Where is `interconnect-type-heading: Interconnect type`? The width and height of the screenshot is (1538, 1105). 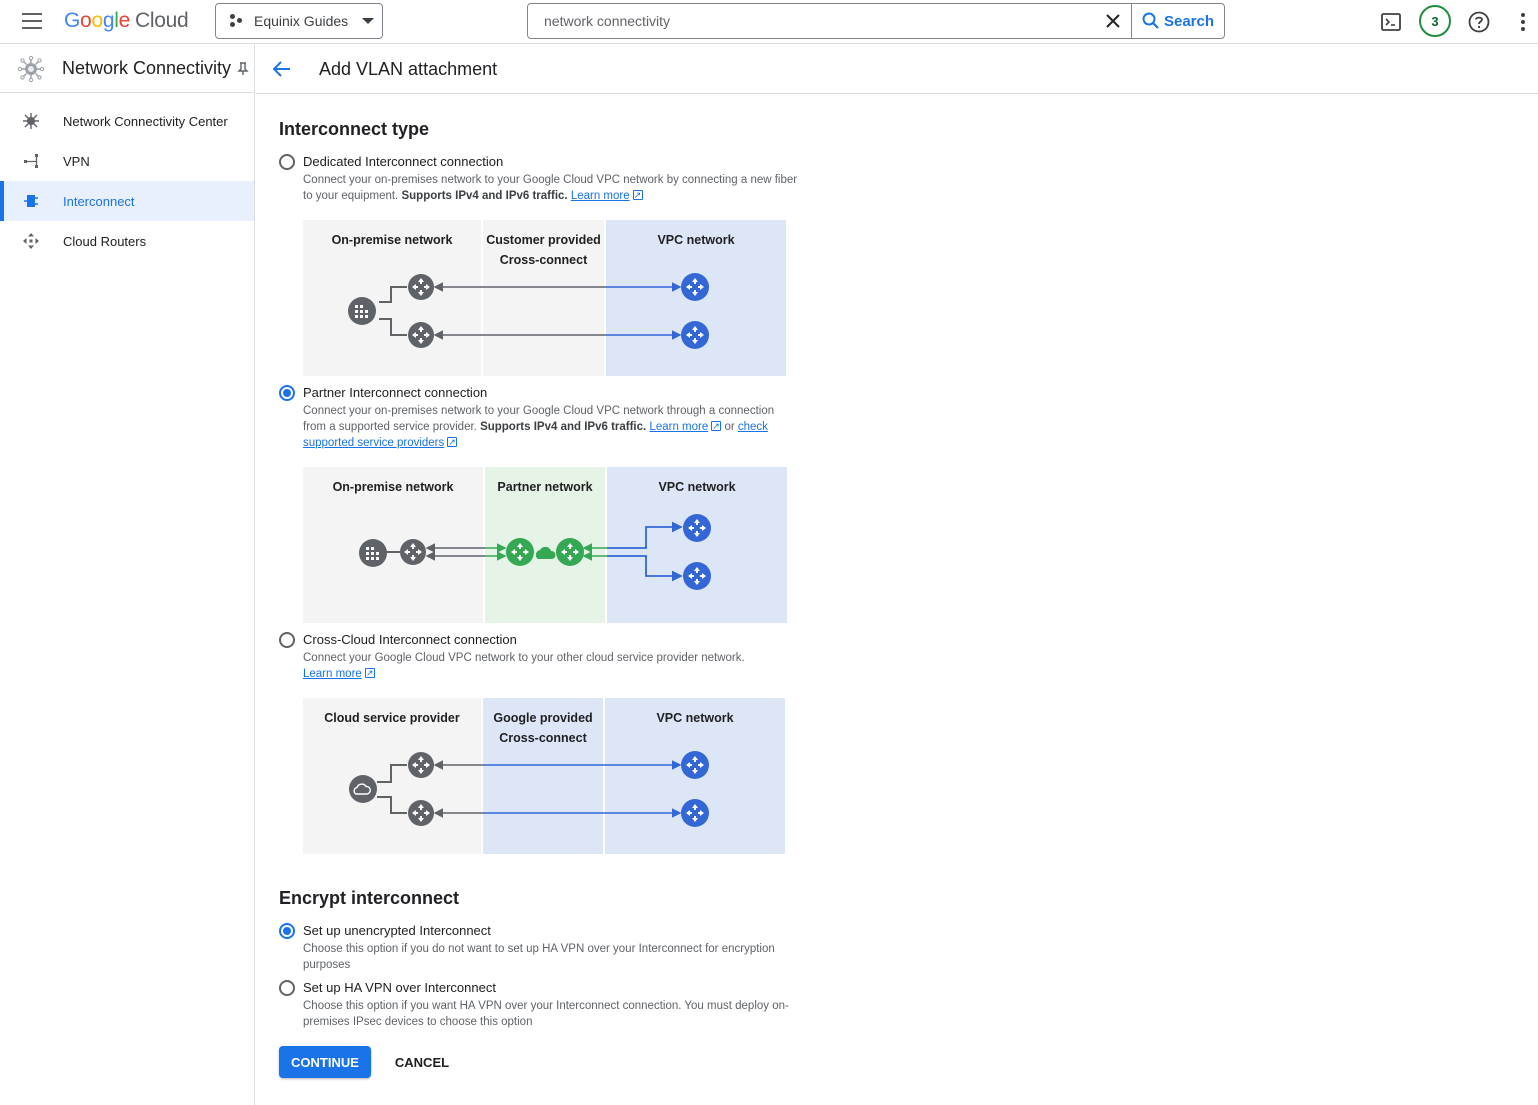
interconnect-type-heading: Interconnect type is located at coordinates (354, 129).